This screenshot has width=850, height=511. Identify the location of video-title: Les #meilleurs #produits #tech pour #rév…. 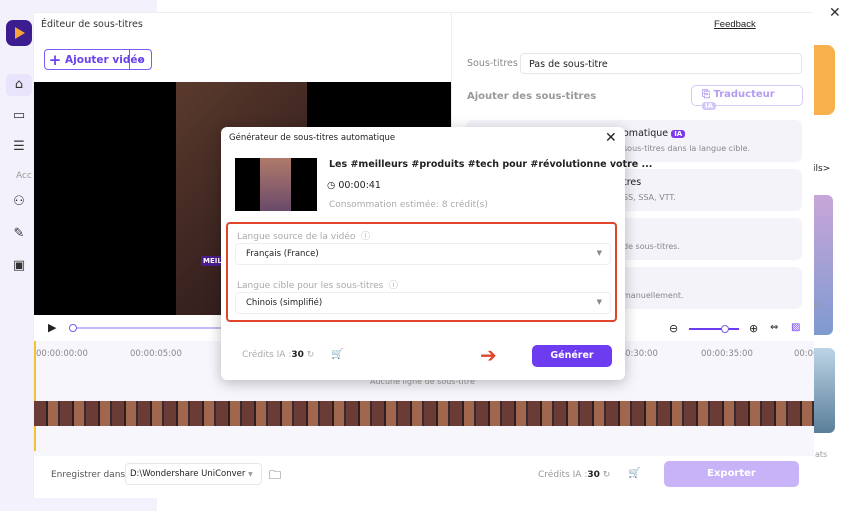
(491, 164).